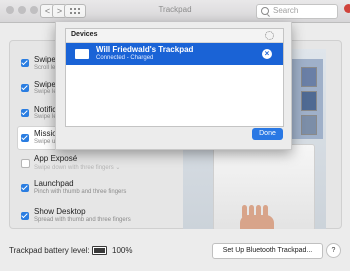 Image resolution: width=350 pixels, height=271 pixels. What do you see at coordinates (122, 250) in the screenshot?
I see `battery-percent: 100%` at bounding box center [122, 250].